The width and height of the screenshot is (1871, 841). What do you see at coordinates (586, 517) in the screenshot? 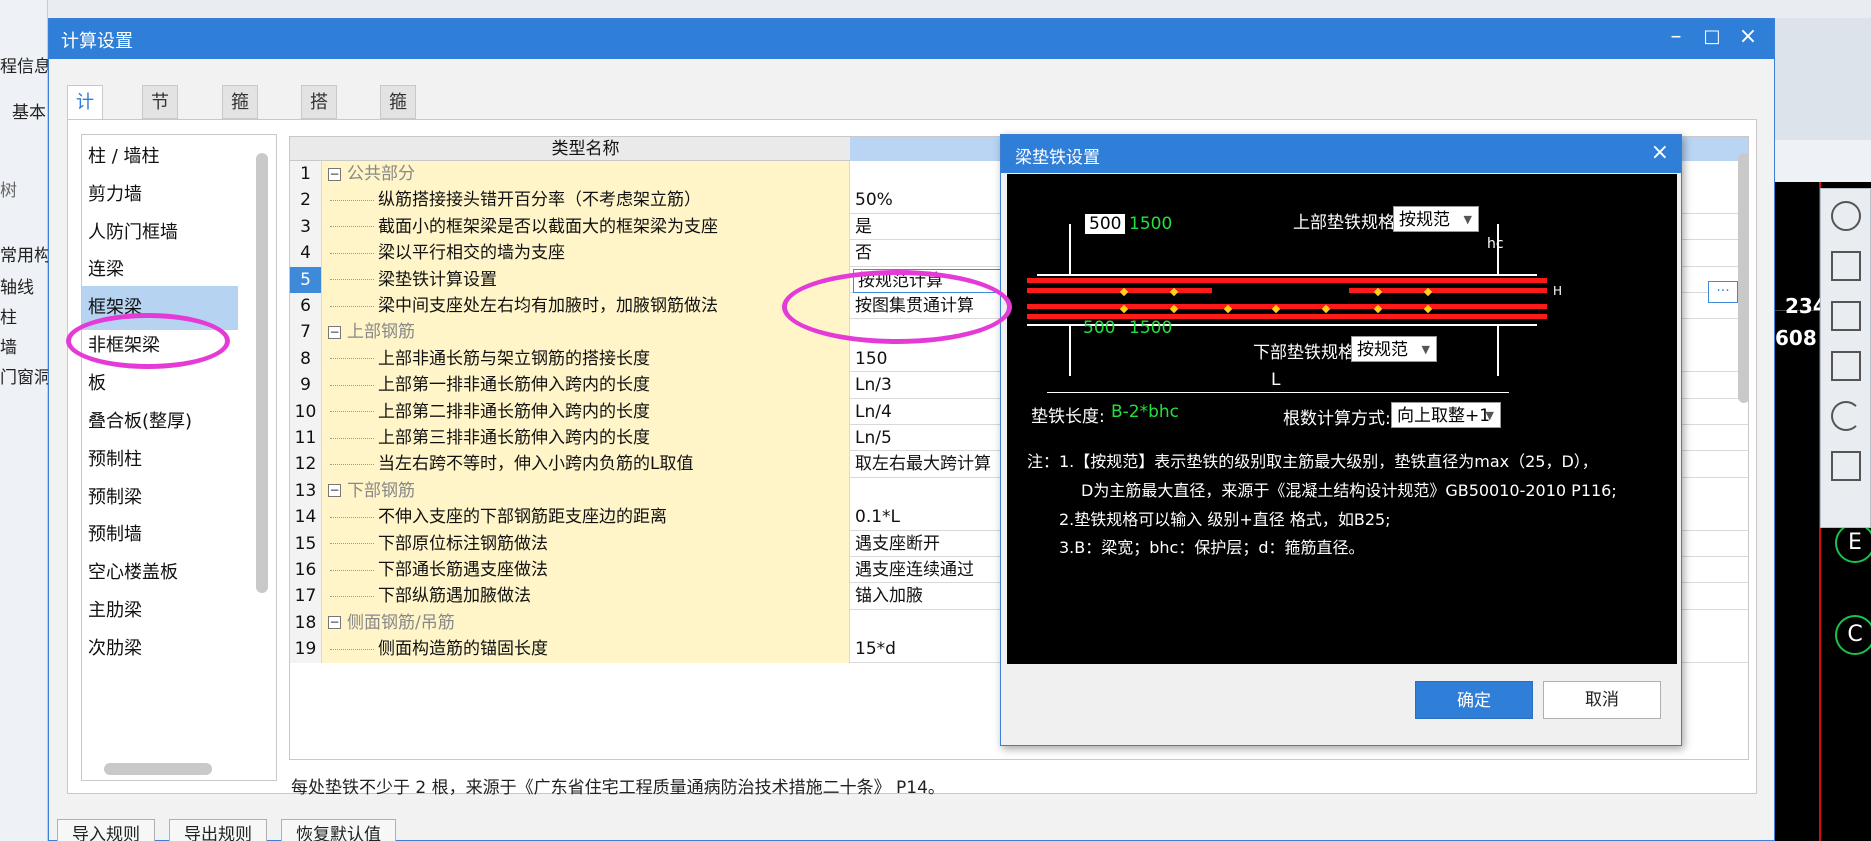
I see `row-name-cell: 不伸入支座的下部钢筋距支座边的距离` at bounding box center [586, 517].